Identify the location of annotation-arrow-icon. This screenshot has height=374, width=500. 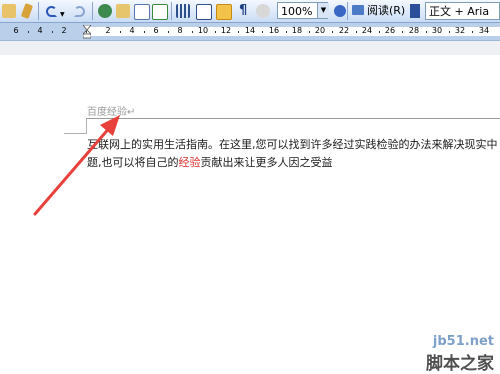
(76, 165).